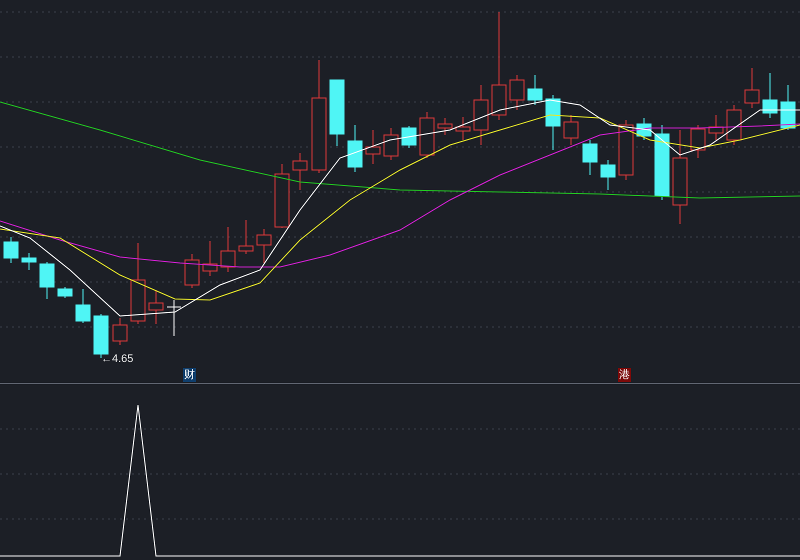  What do you see at coordinates (189, 375) in the screenshot?
I see `event-marker: 财` at bounding box center [189, 375].